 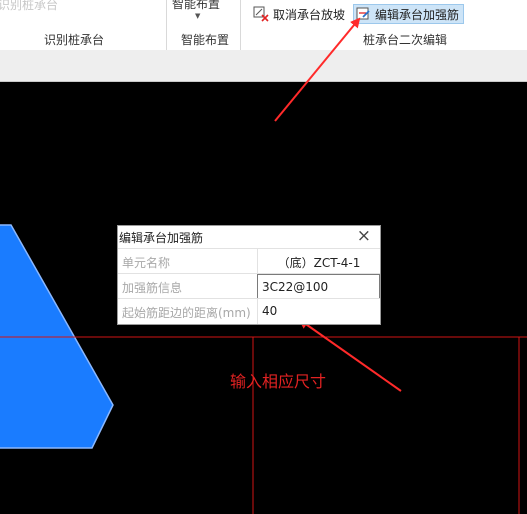 I want to click on group-label-smart: 智能布置, so click(x=205, y=40).